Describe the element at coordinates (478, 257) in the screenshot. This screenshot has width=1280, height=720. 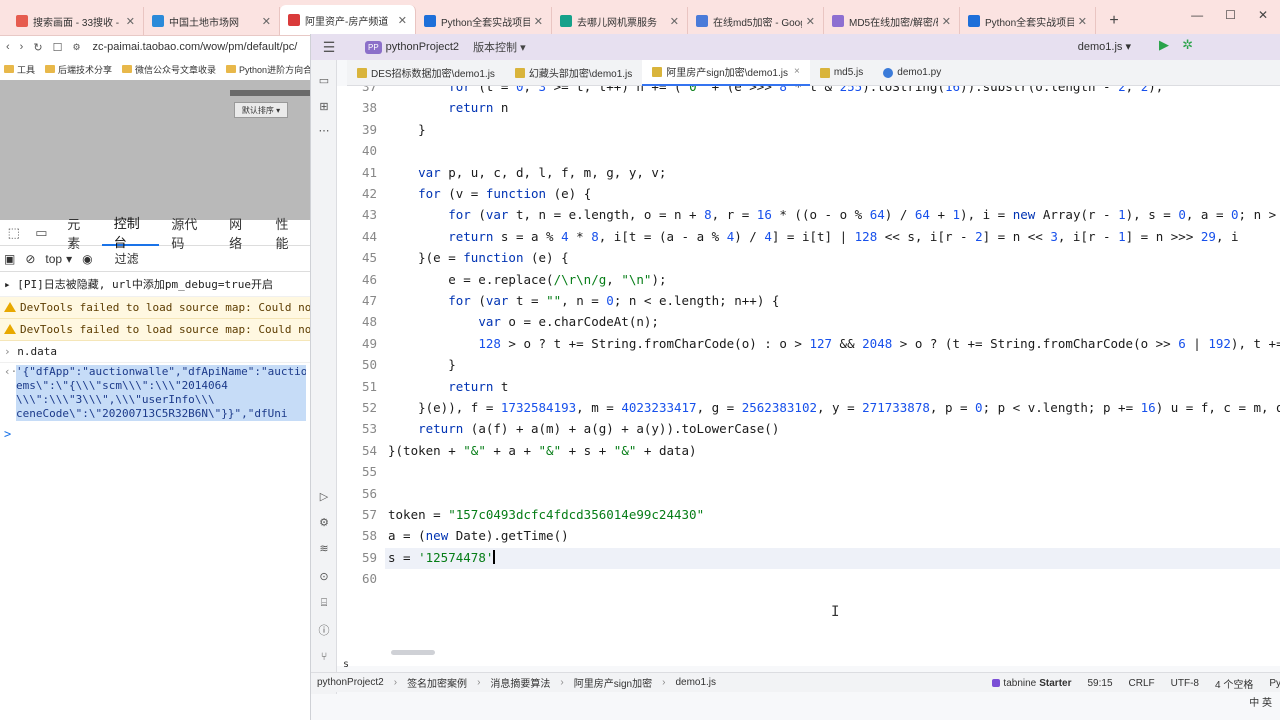
I see `code-line: }(e = function (e) {` at that location.